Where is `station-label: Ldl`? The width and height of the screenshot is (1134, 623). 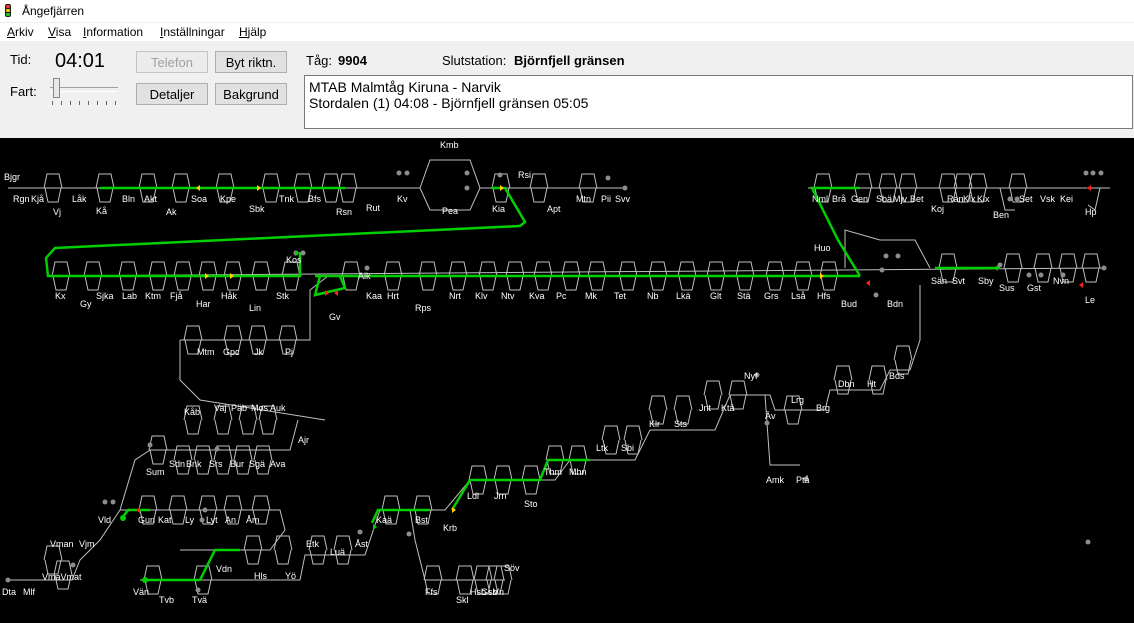 station-label: Ldl is located at coordinates (473, 496).